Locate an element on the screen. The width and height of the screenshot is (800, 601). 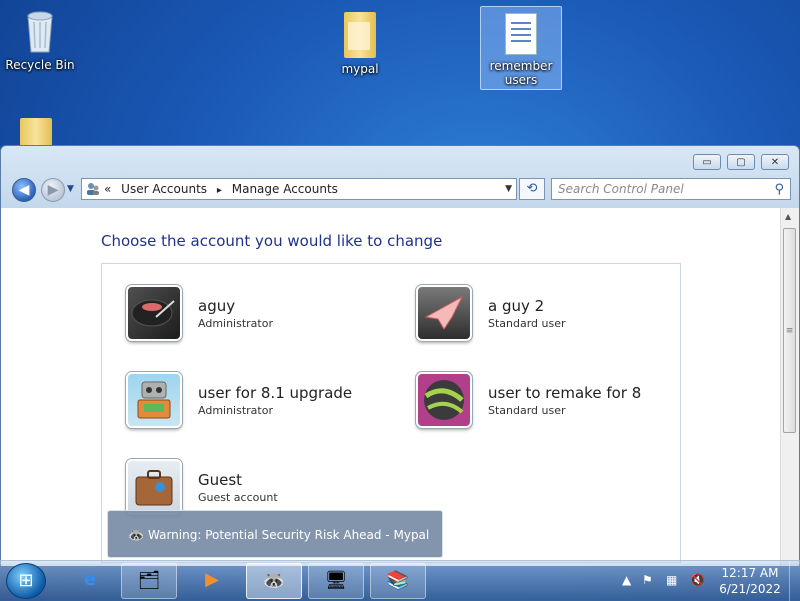
taskbar: ⊞ e 🗂 ▶ 🦝 🖥 📚 ▲ ⚑ ▦ 🔇 12:17 AM 6/21/2022 is located at coordinates (400, 580).